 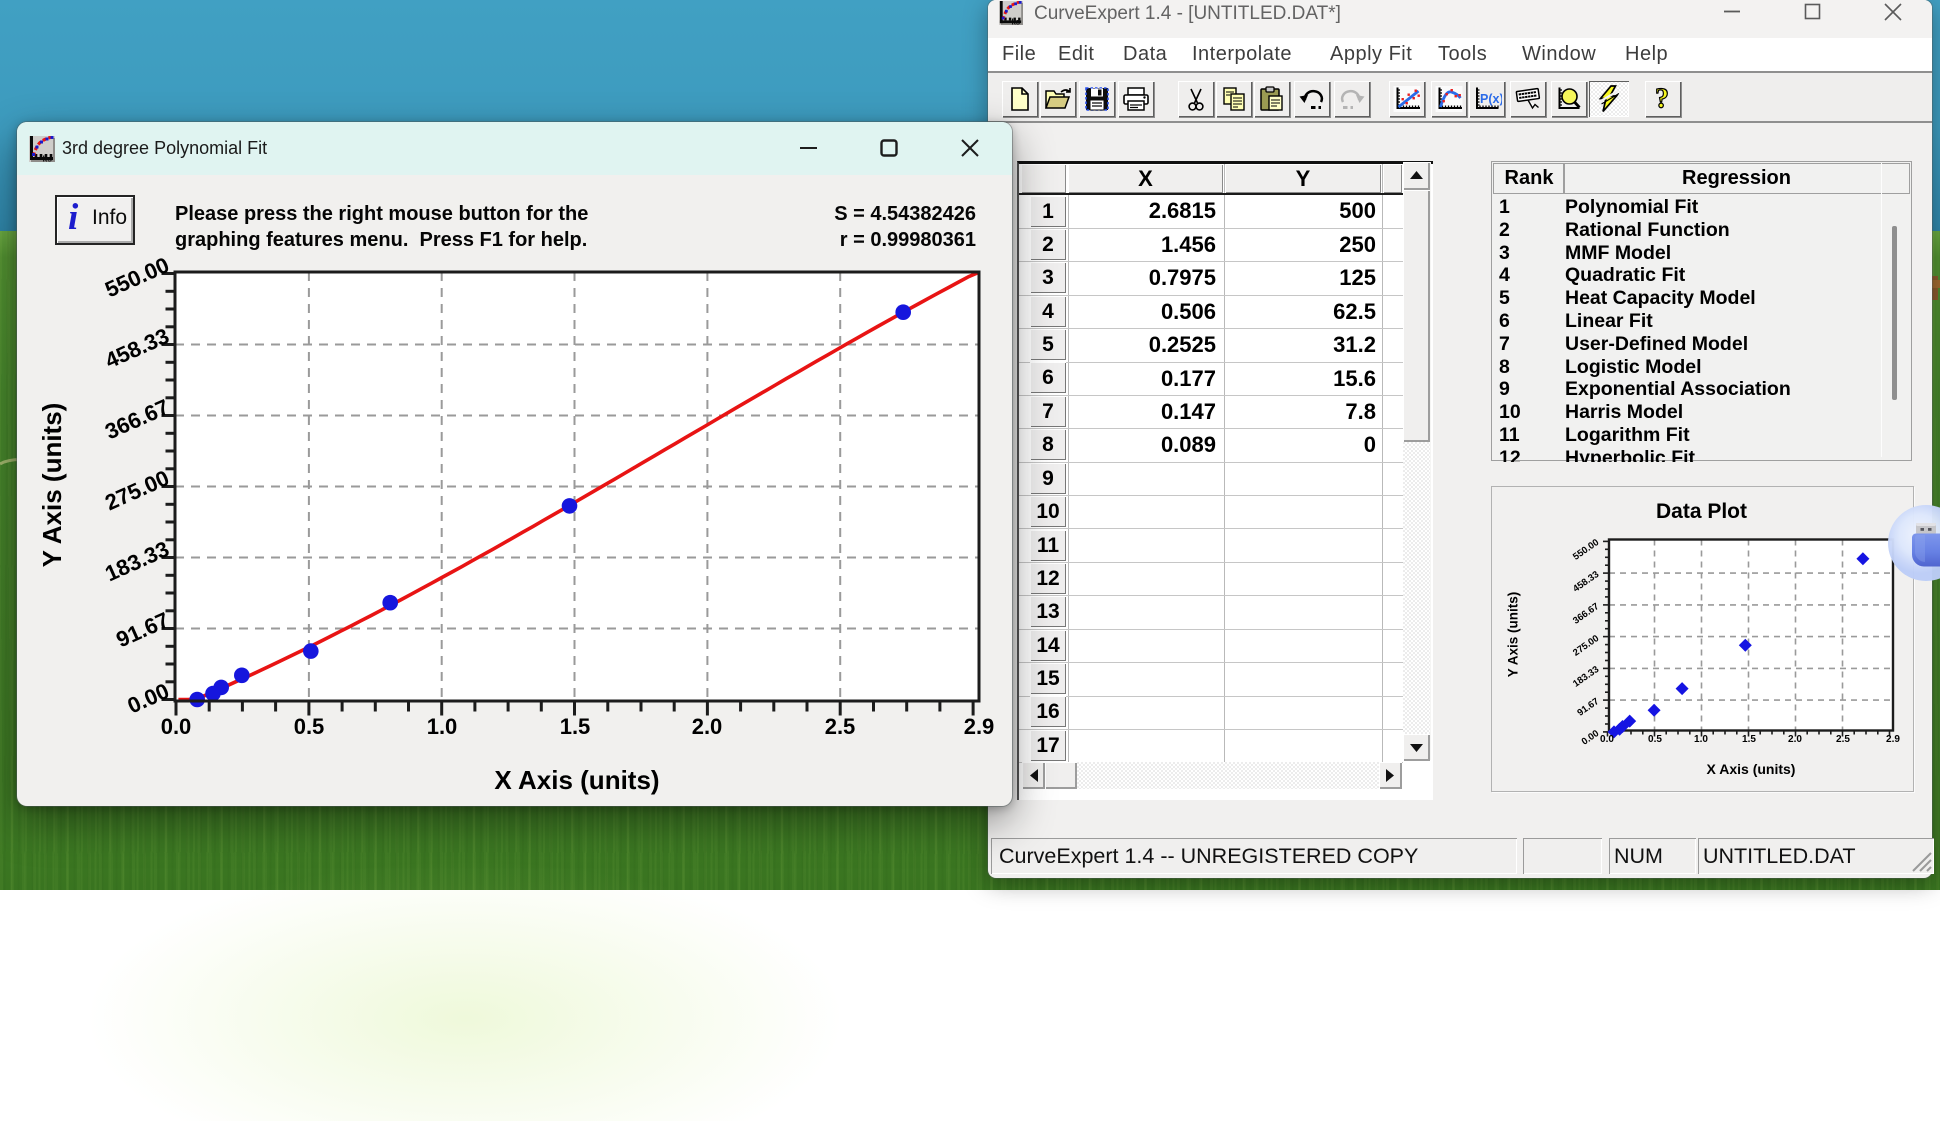 I want to click on svg-text: P(x), so click(x=1491, y=99).